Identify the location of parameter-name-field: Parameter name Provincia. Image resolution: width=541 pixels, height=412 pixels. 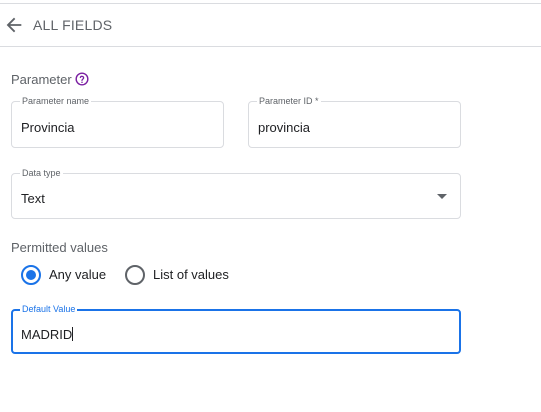
(117, 122).